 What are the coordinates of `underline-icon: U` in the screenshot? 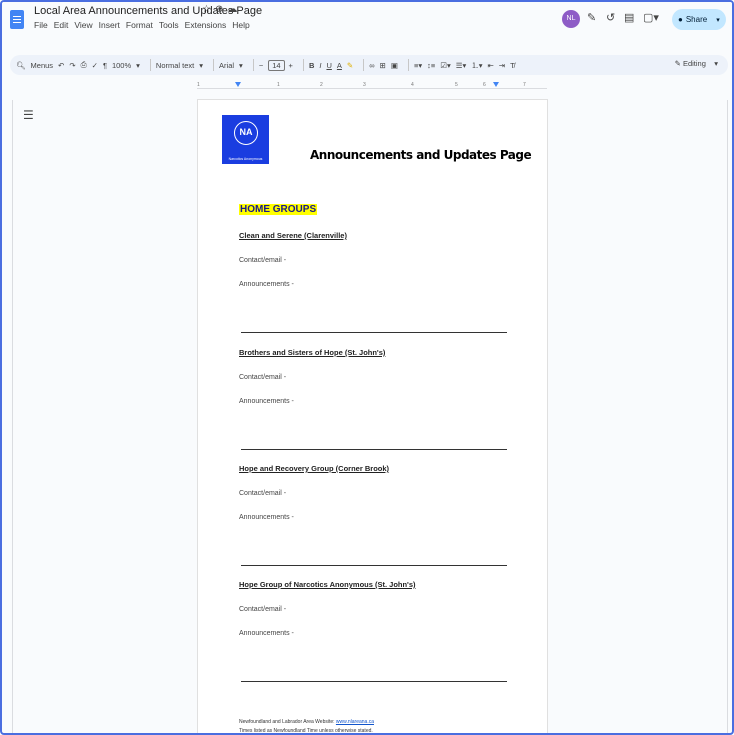 It's located at (328, 65).